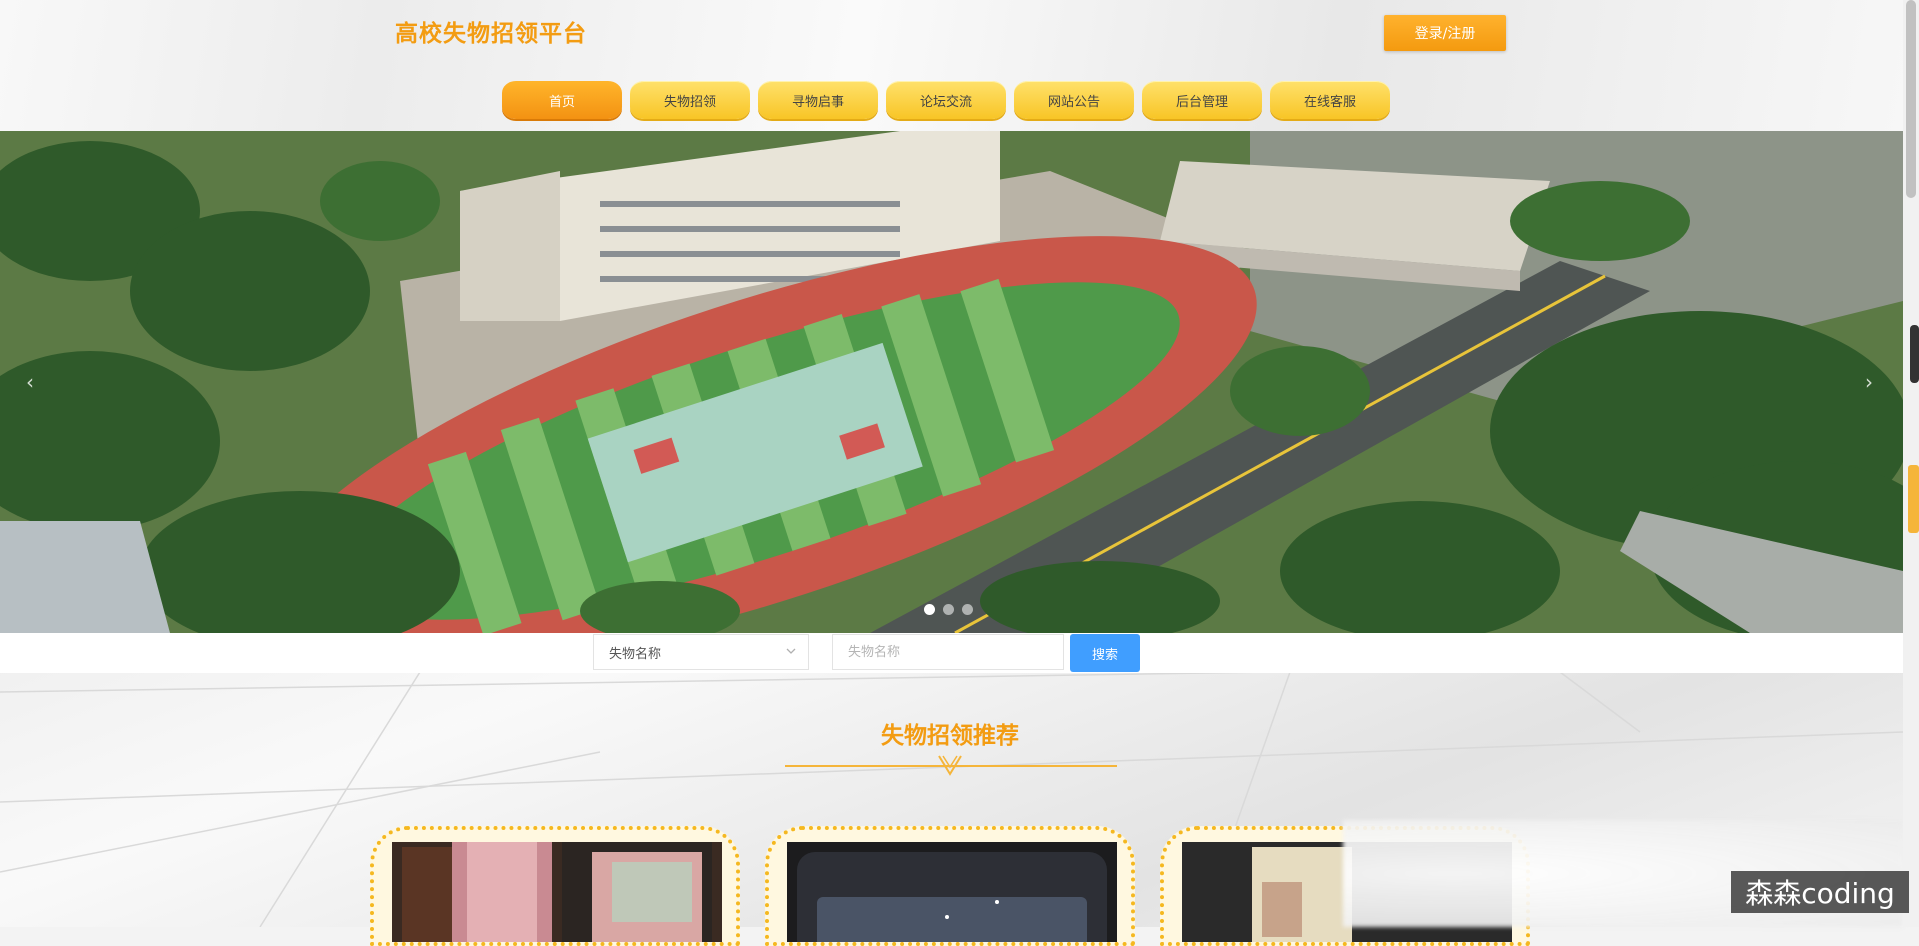 This screenshot has width=1919, height=946. What do you see at coordinates (1820, 892) in the screenshot?
I see `watermark-text: 森森coding` at bounding box center [1820, 892].